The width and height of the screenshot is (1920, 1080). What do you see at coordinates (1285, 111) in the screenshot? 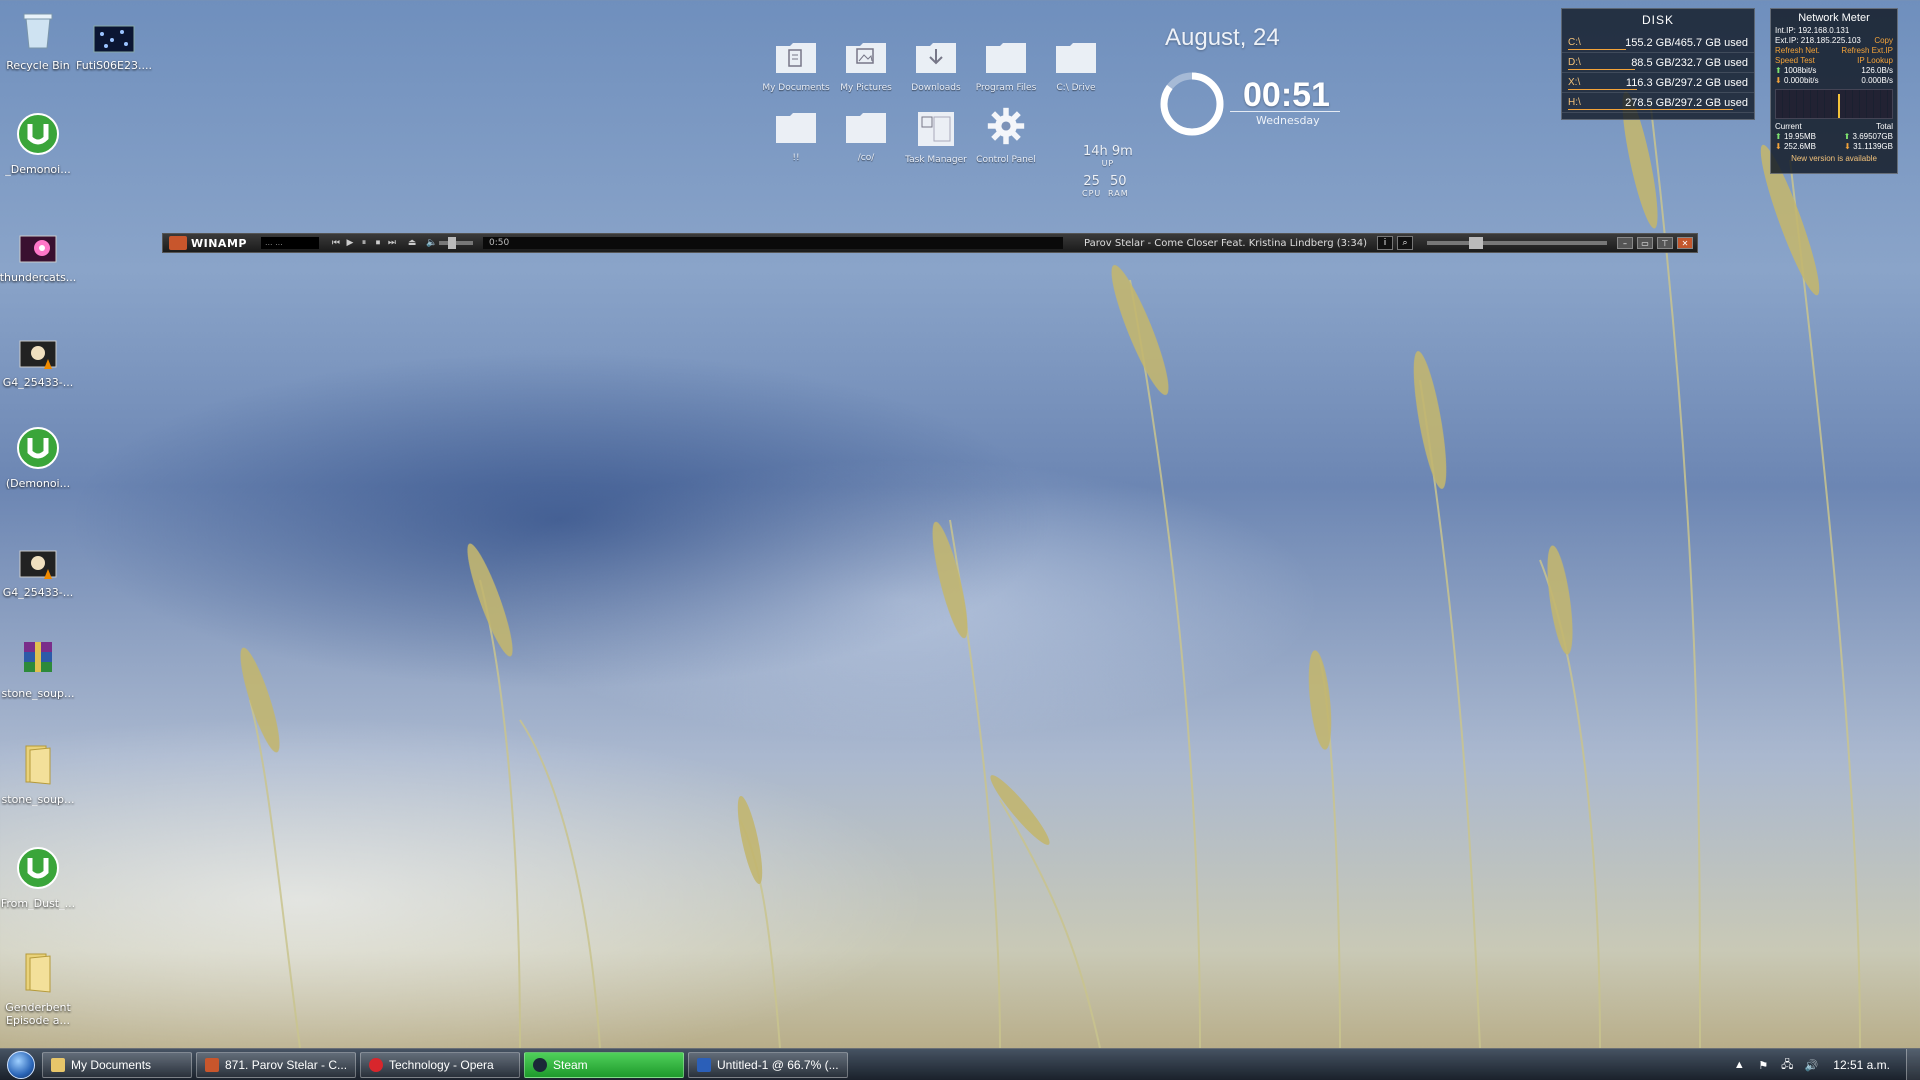
I see `clock-divider` at bounding box center [1285, 111].